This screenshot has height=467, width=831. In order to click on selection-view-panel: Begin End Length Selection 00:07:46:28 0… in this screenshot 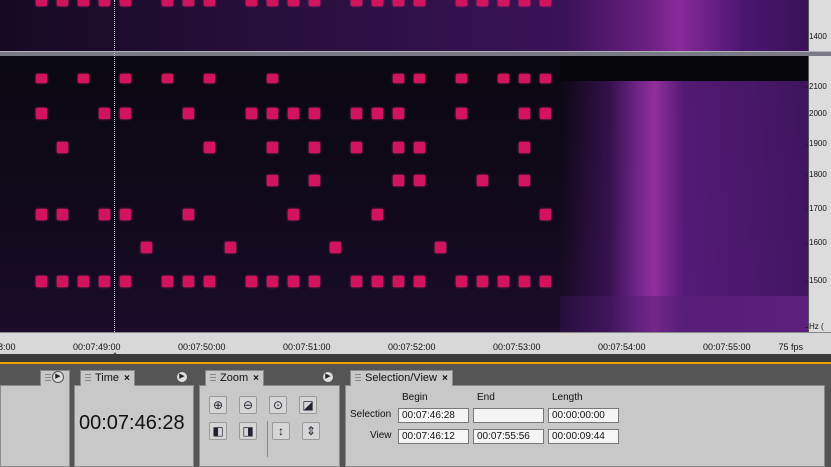, I will do `click(585, 426)`.